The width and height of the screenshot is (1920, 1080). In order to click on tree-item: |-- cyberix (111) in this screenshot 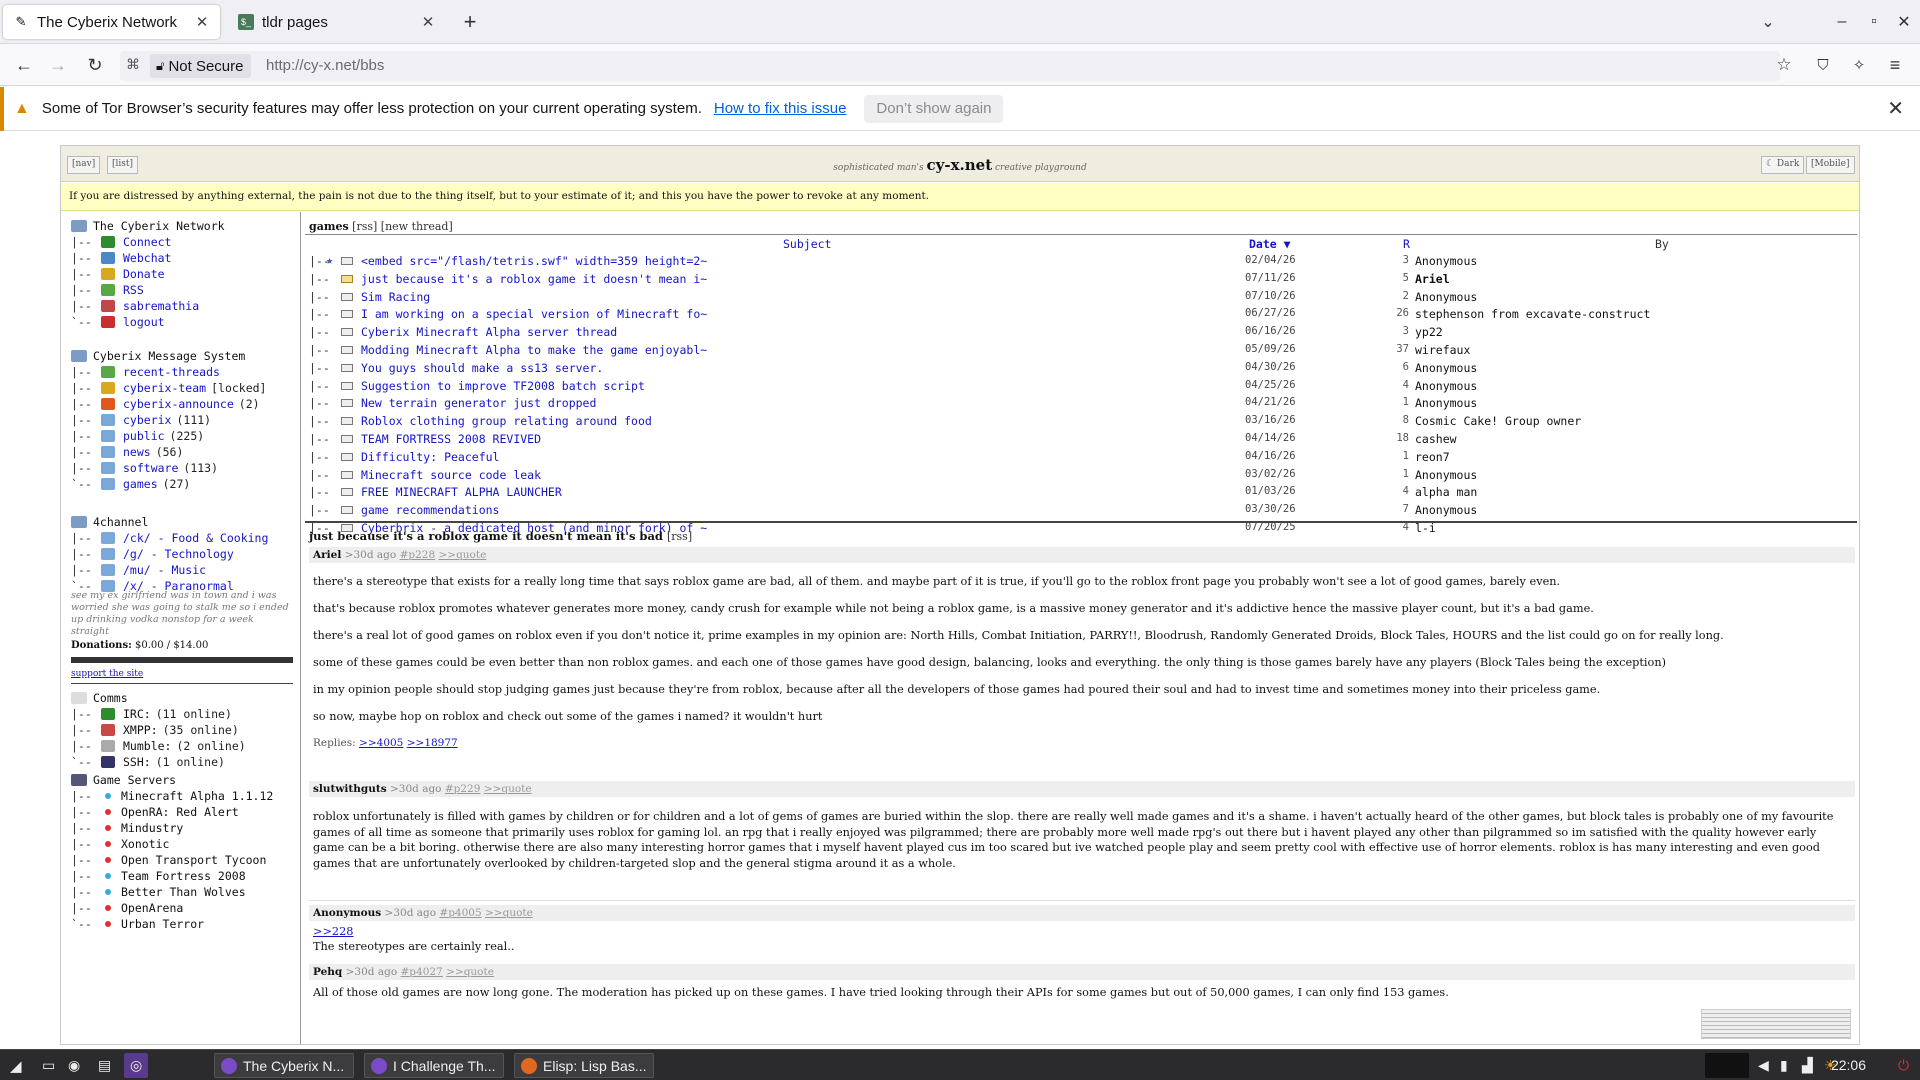, I will do `click(186, 420)`.